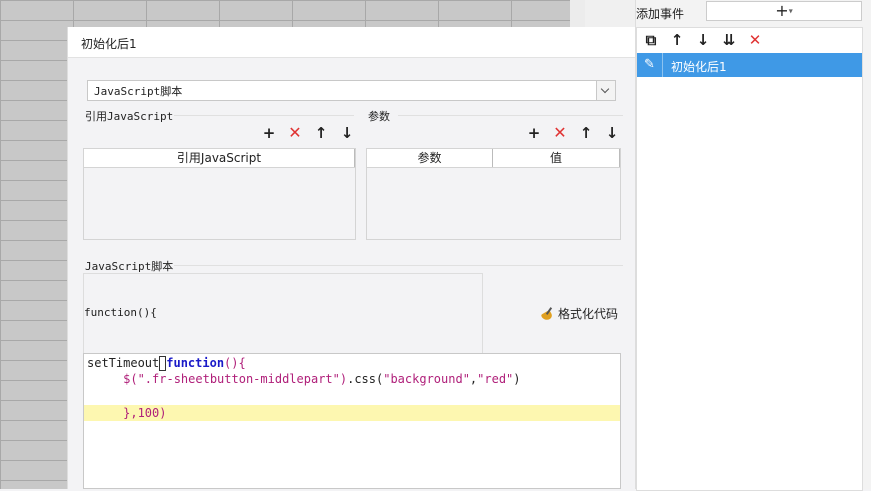 This screenshot has width=871, height=491. What do you see at coordinates (790, 11) in the screenshot?
I see `chevron-down-icon: ▾` at bounding box center [790, 11].